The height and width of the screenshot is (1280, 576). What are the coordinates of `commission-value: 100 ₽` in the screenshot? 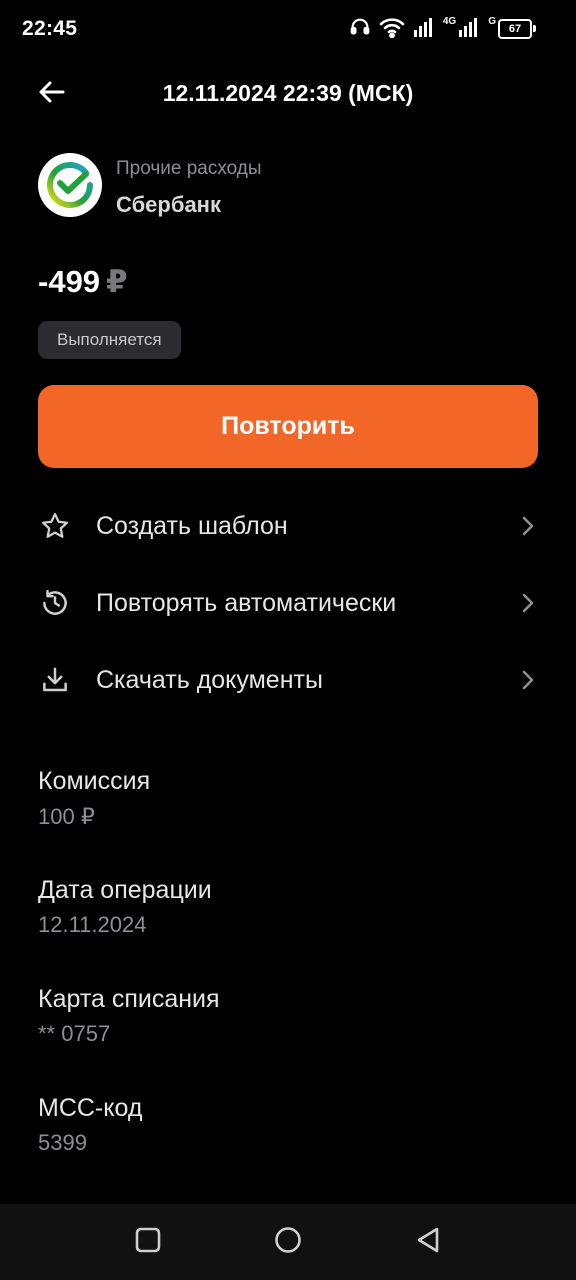 It's located at (66, 816).